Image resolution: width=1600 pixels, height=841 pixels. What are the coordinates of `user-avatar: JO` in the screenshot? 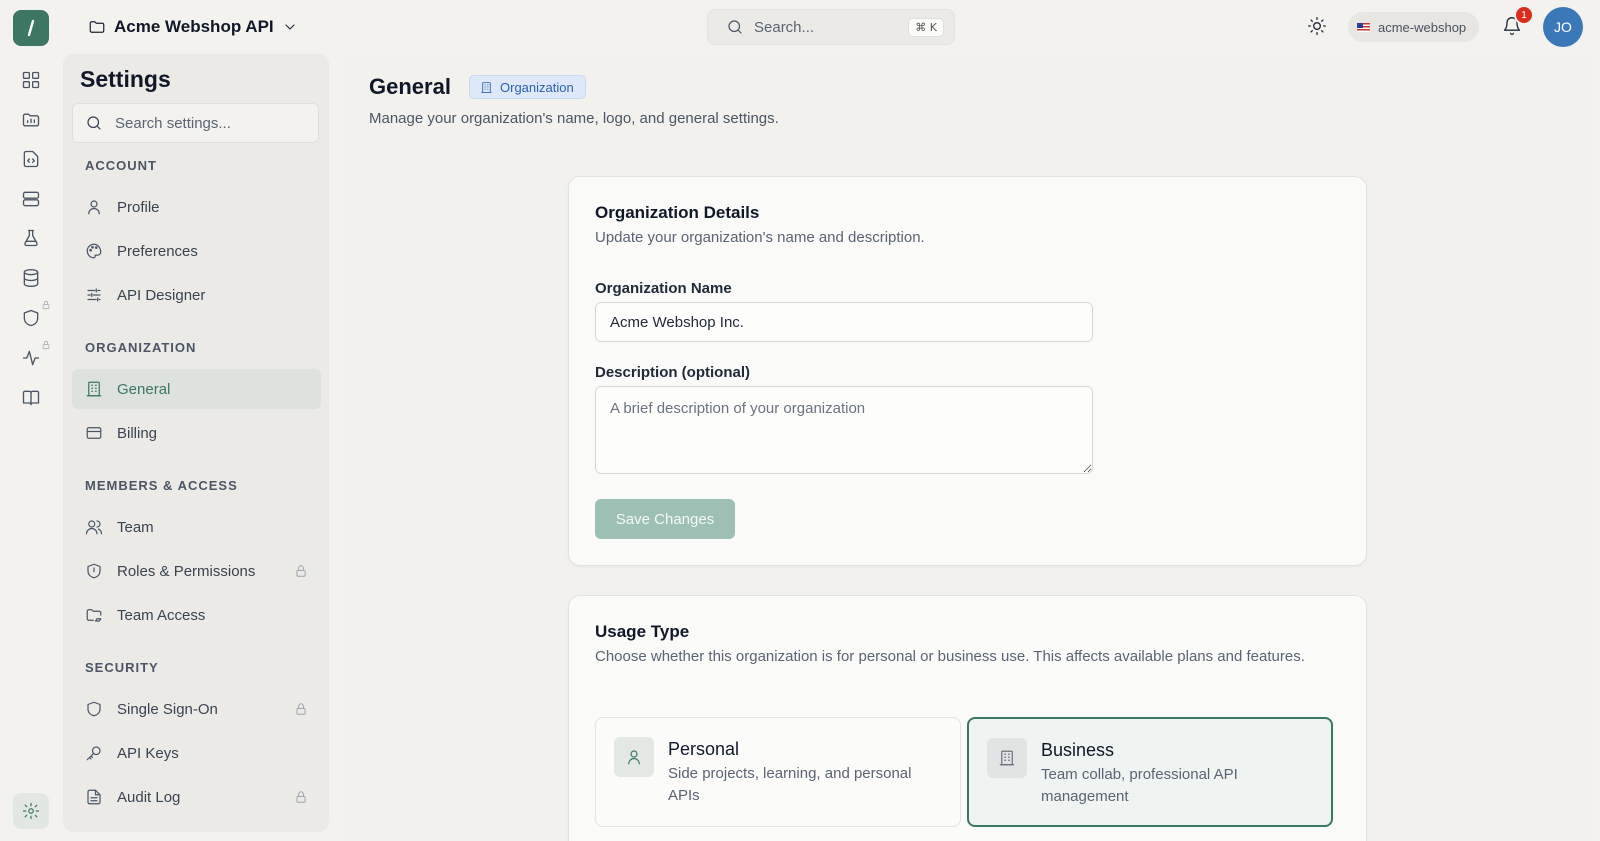 It's located at (1563, 27).